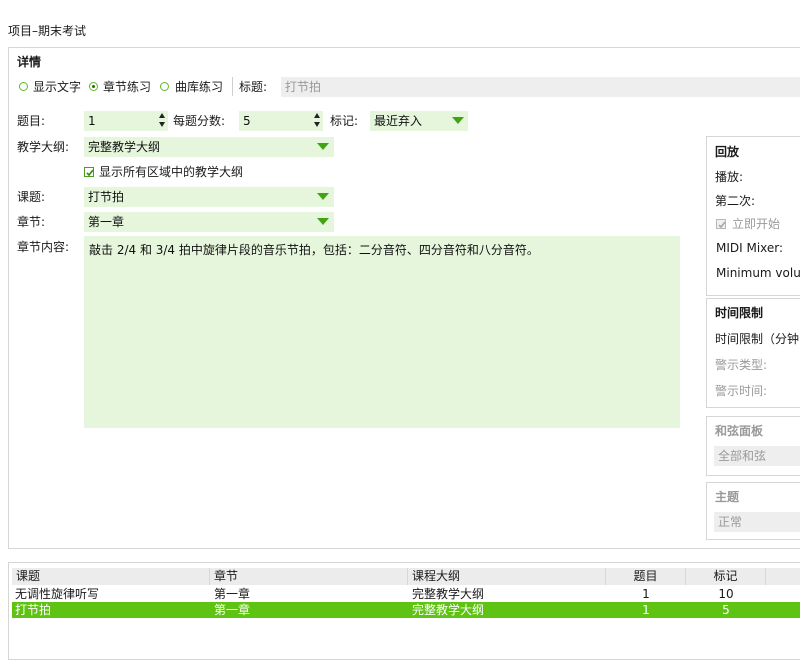  I want to click on topic-label: 课题:, so click(31, 197).